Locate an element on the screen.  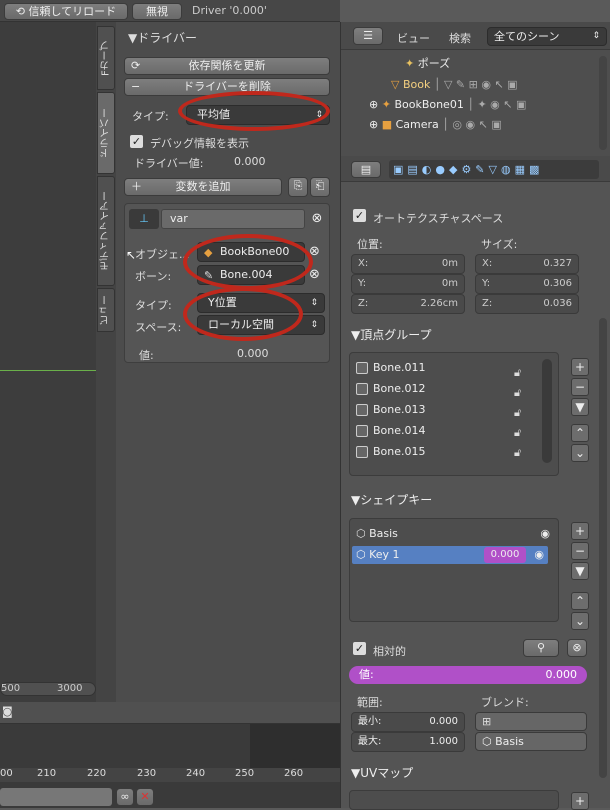
timeline: ◙ 00 210 220 230 240 250 260 ∞ ✕ is located at coordinates (170, 755).